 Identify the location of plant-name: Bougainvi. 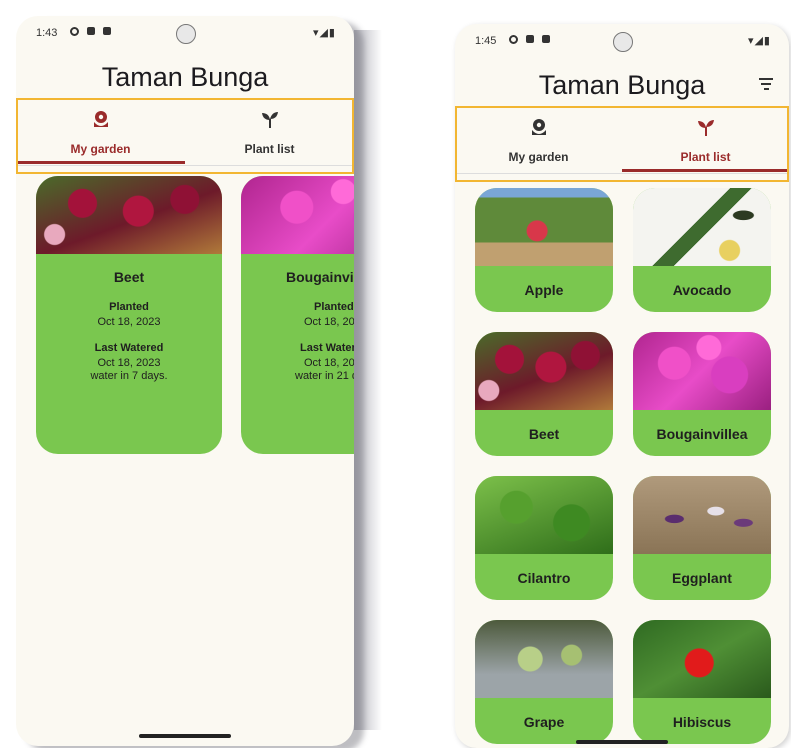
(320, 277).